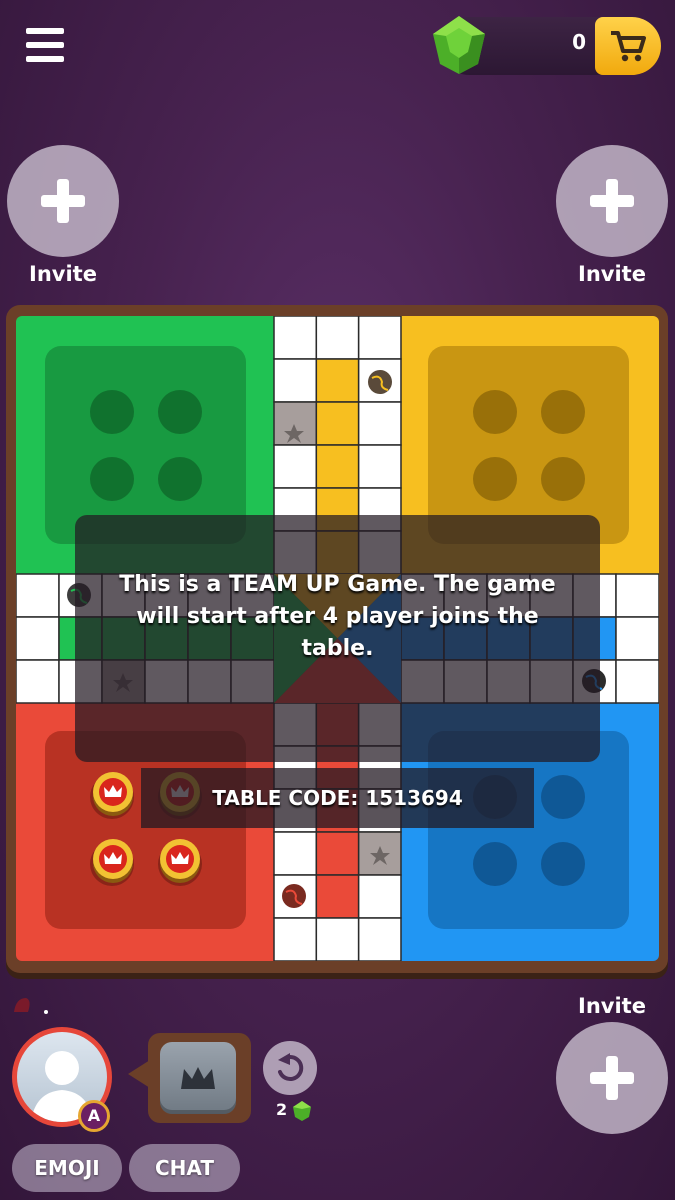 The height and width of the screenshot is (1200, 675). I want to click on undo-arrow-icon, so click(291, 1067).